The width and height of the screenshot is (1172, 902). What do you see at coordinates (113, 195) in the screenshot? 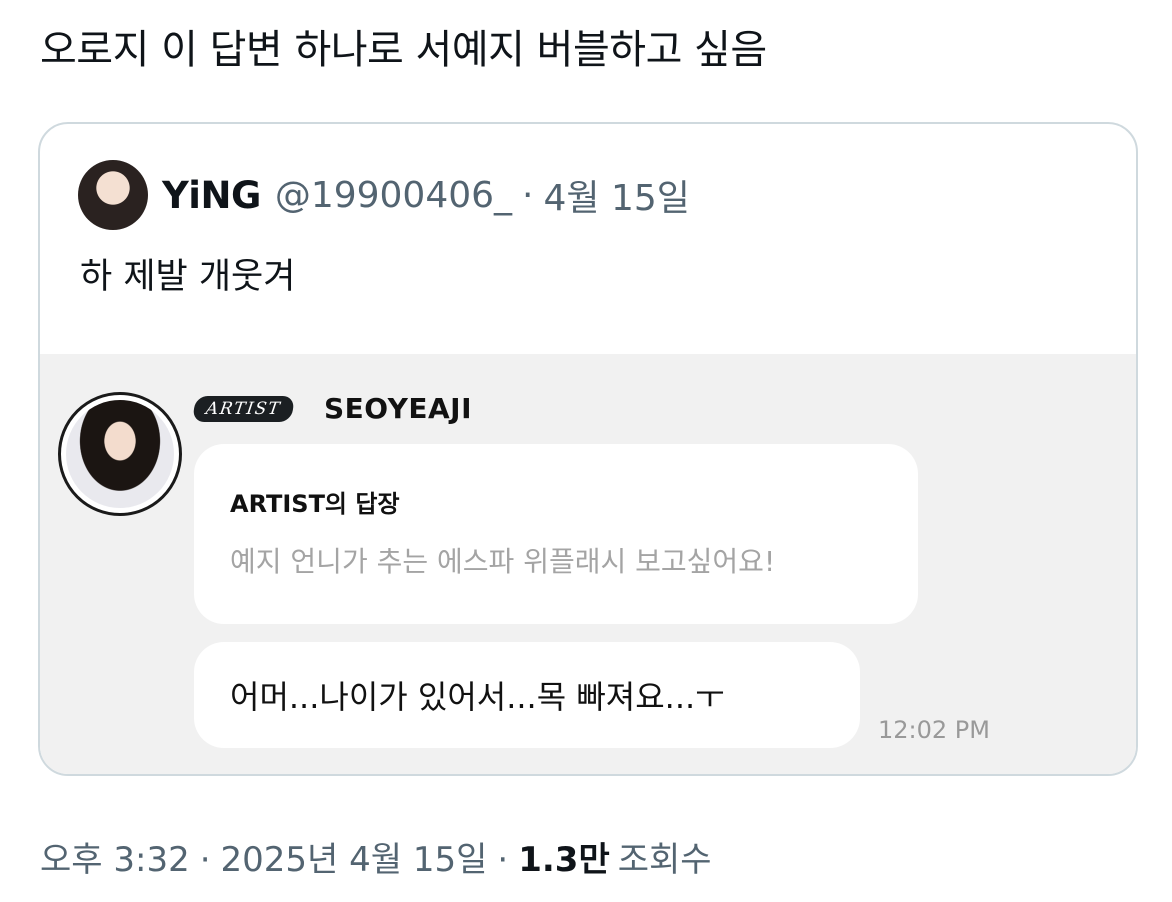
I see `avatar` at bounding box center [113, 195].